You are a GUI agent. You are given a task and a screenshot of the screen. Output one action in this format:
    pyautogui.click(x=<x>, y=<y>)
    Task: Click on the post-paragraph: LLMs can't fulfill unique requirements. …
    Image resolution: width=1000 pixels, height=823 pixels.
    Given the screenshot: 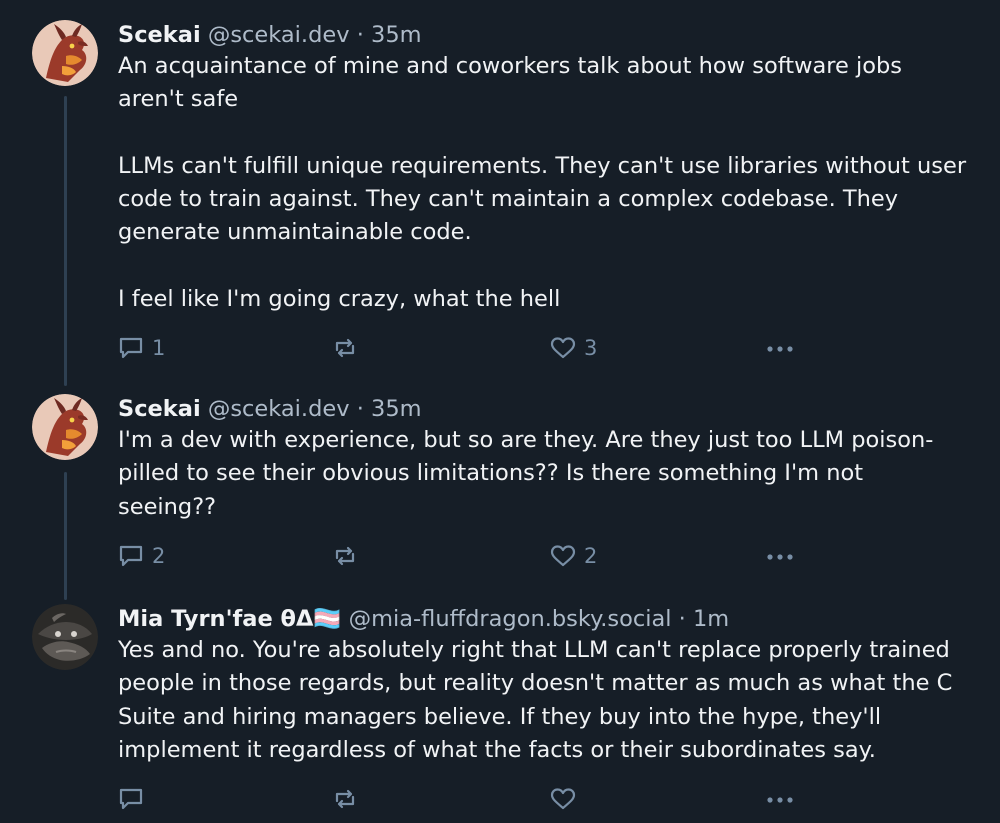 What is the action you would take?
    pyautogui.click(x=542, y=199)
    